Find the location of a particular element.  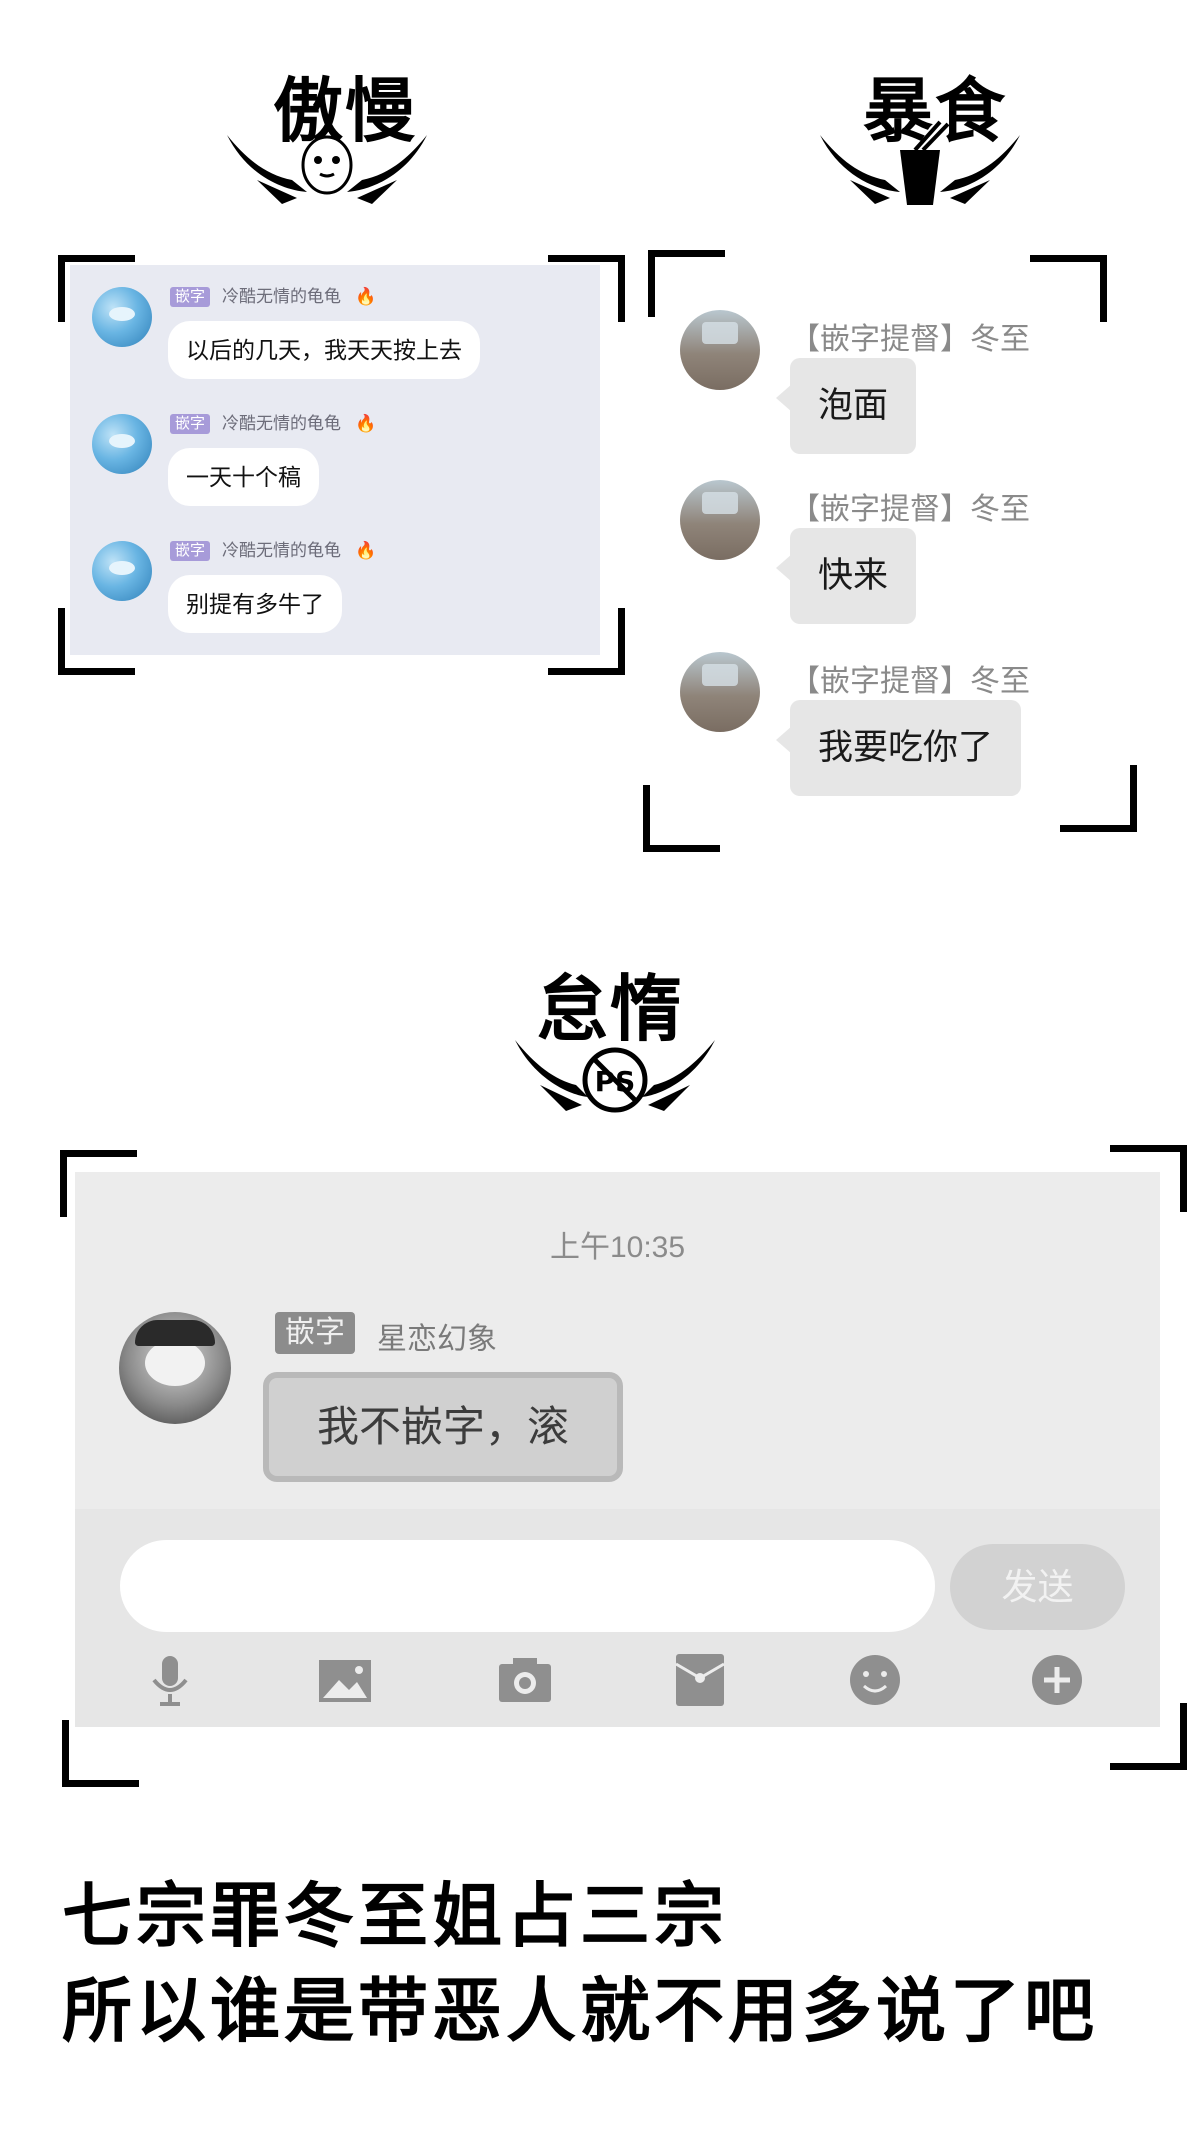

message-bubble: 我不嵌字，滚 is located at coordinates (443, 1427).